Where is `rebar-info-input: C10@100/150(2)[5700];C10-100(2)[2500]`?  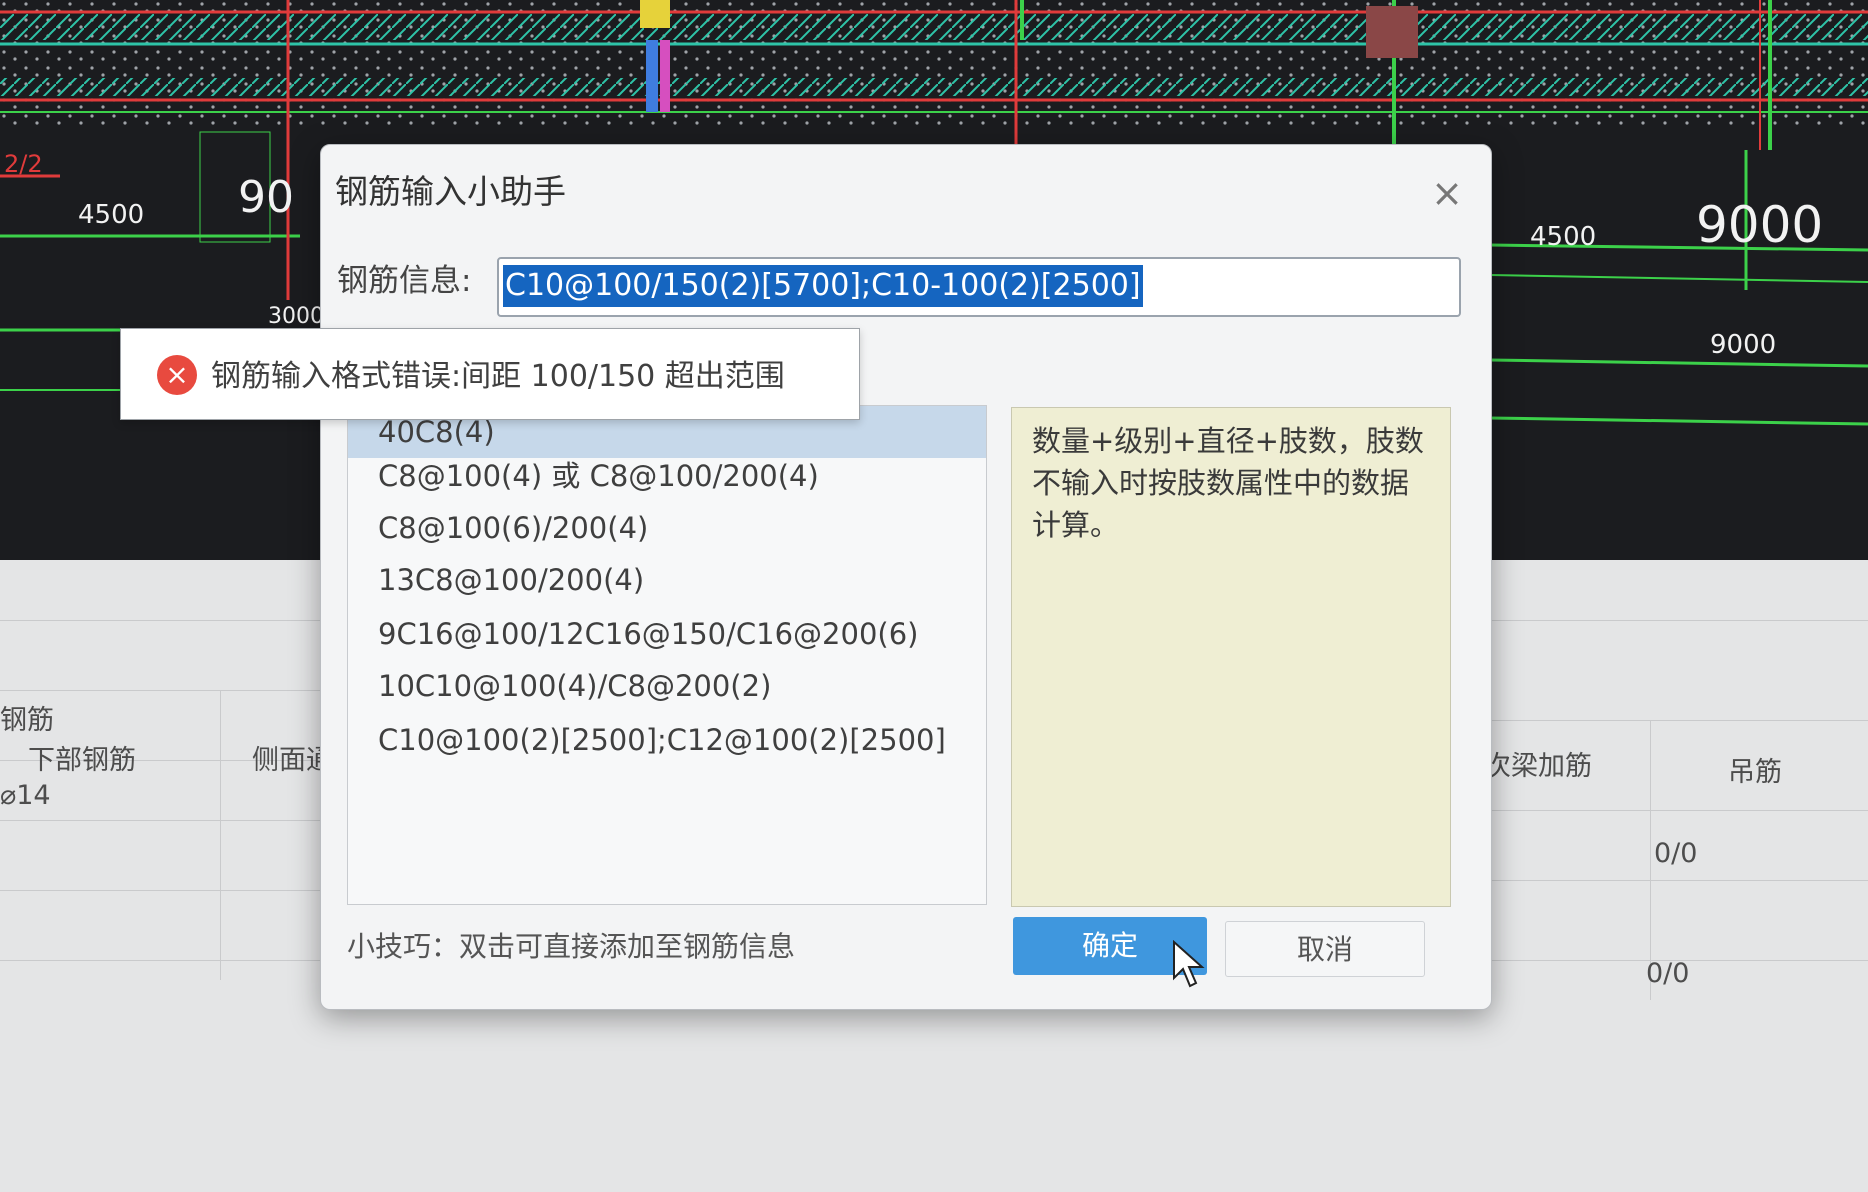
rebar-info-input: C10@100/150(2)[5700];C10-100(2)[2500] is located at coordinates (979, 287).